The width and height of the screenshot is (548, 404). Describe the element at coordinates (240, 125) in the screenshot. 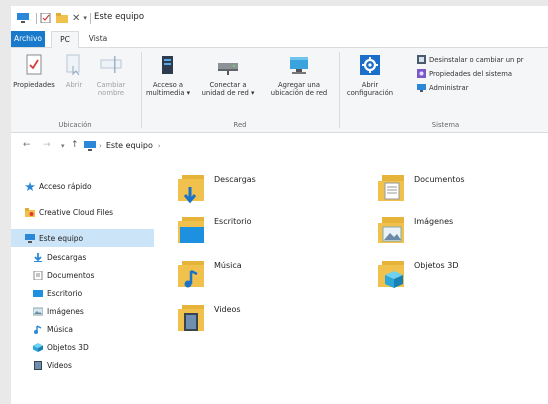

I see `group-label-red: Red` at that location.